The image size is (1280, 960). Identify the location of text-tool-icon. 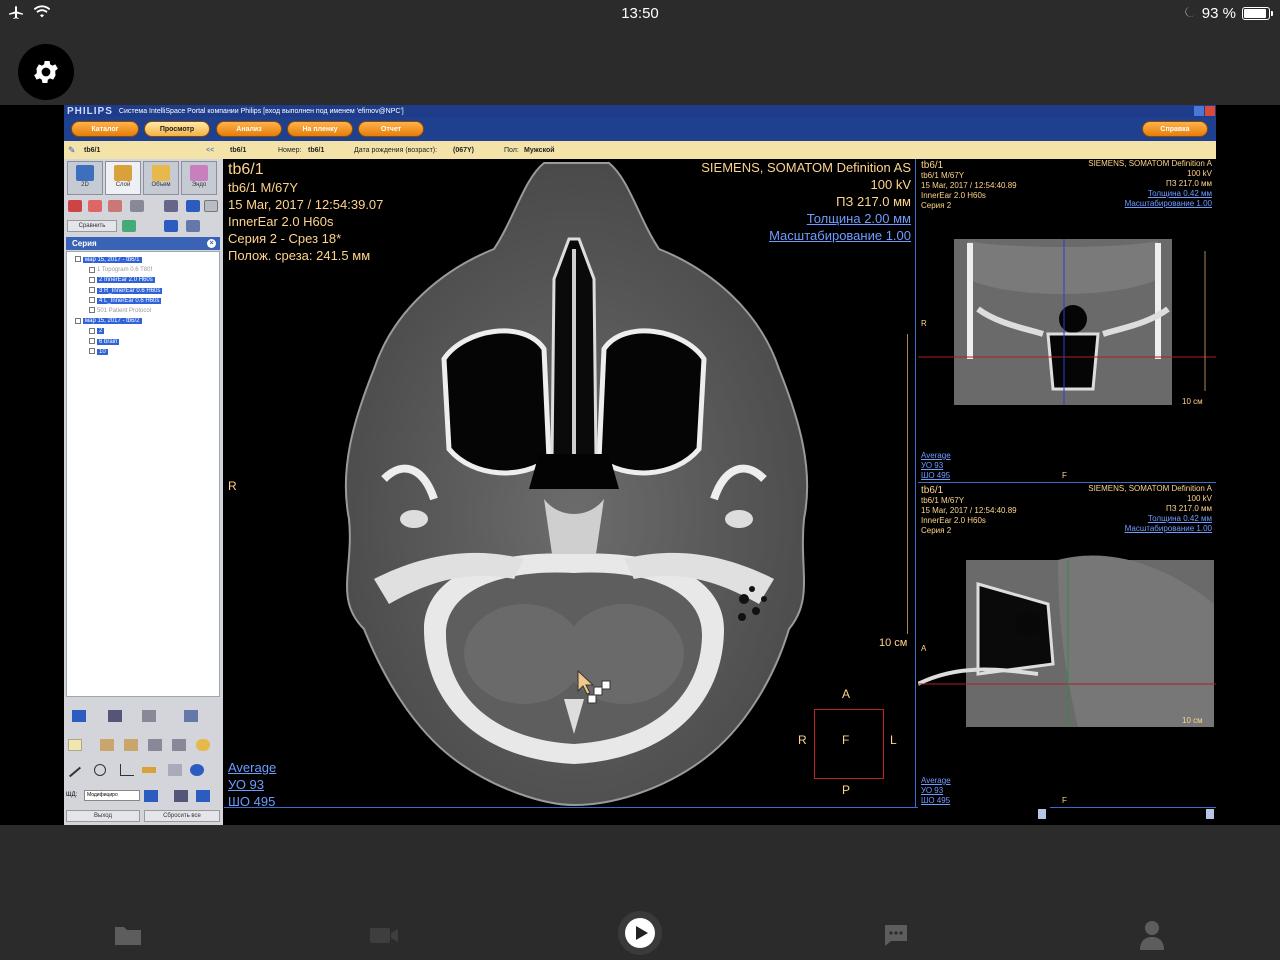
(175, 770).